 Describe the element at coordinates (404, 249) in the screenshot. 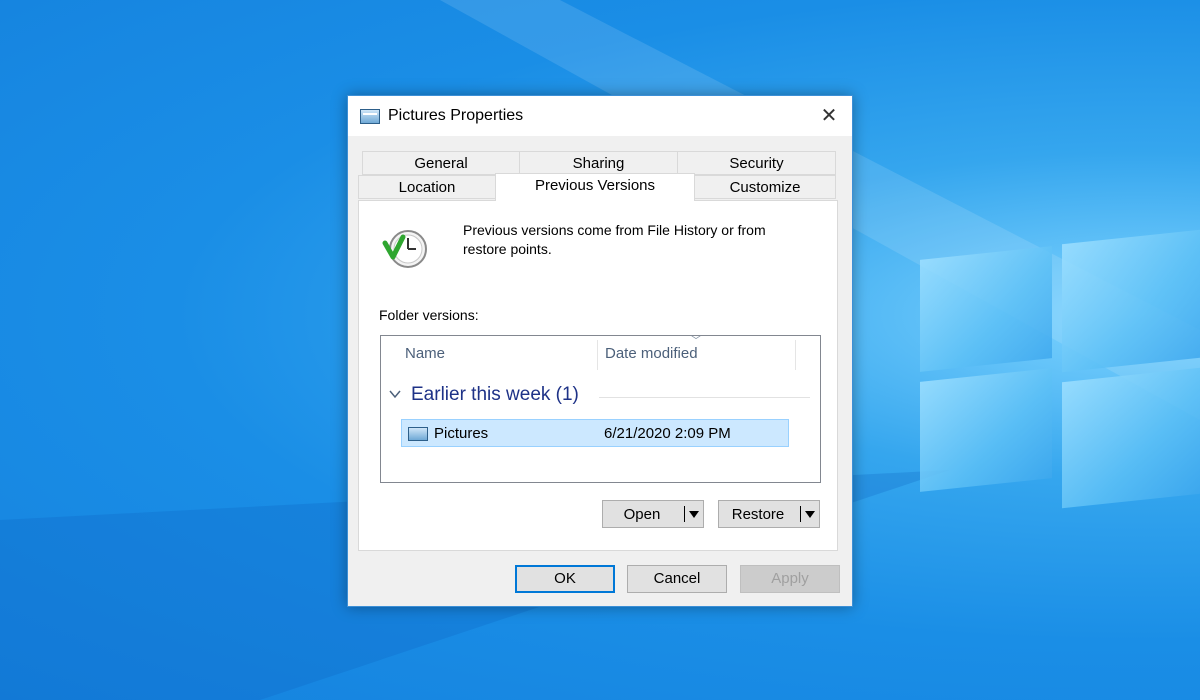

I see `file-history-clock-icon` at that location.